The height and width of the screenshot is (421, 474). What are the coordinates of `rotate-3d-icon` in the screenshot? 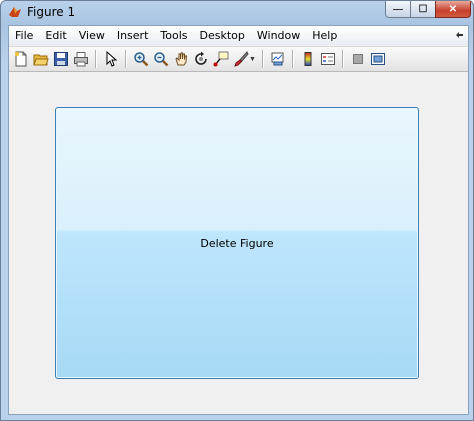 It's located at (201, 58).